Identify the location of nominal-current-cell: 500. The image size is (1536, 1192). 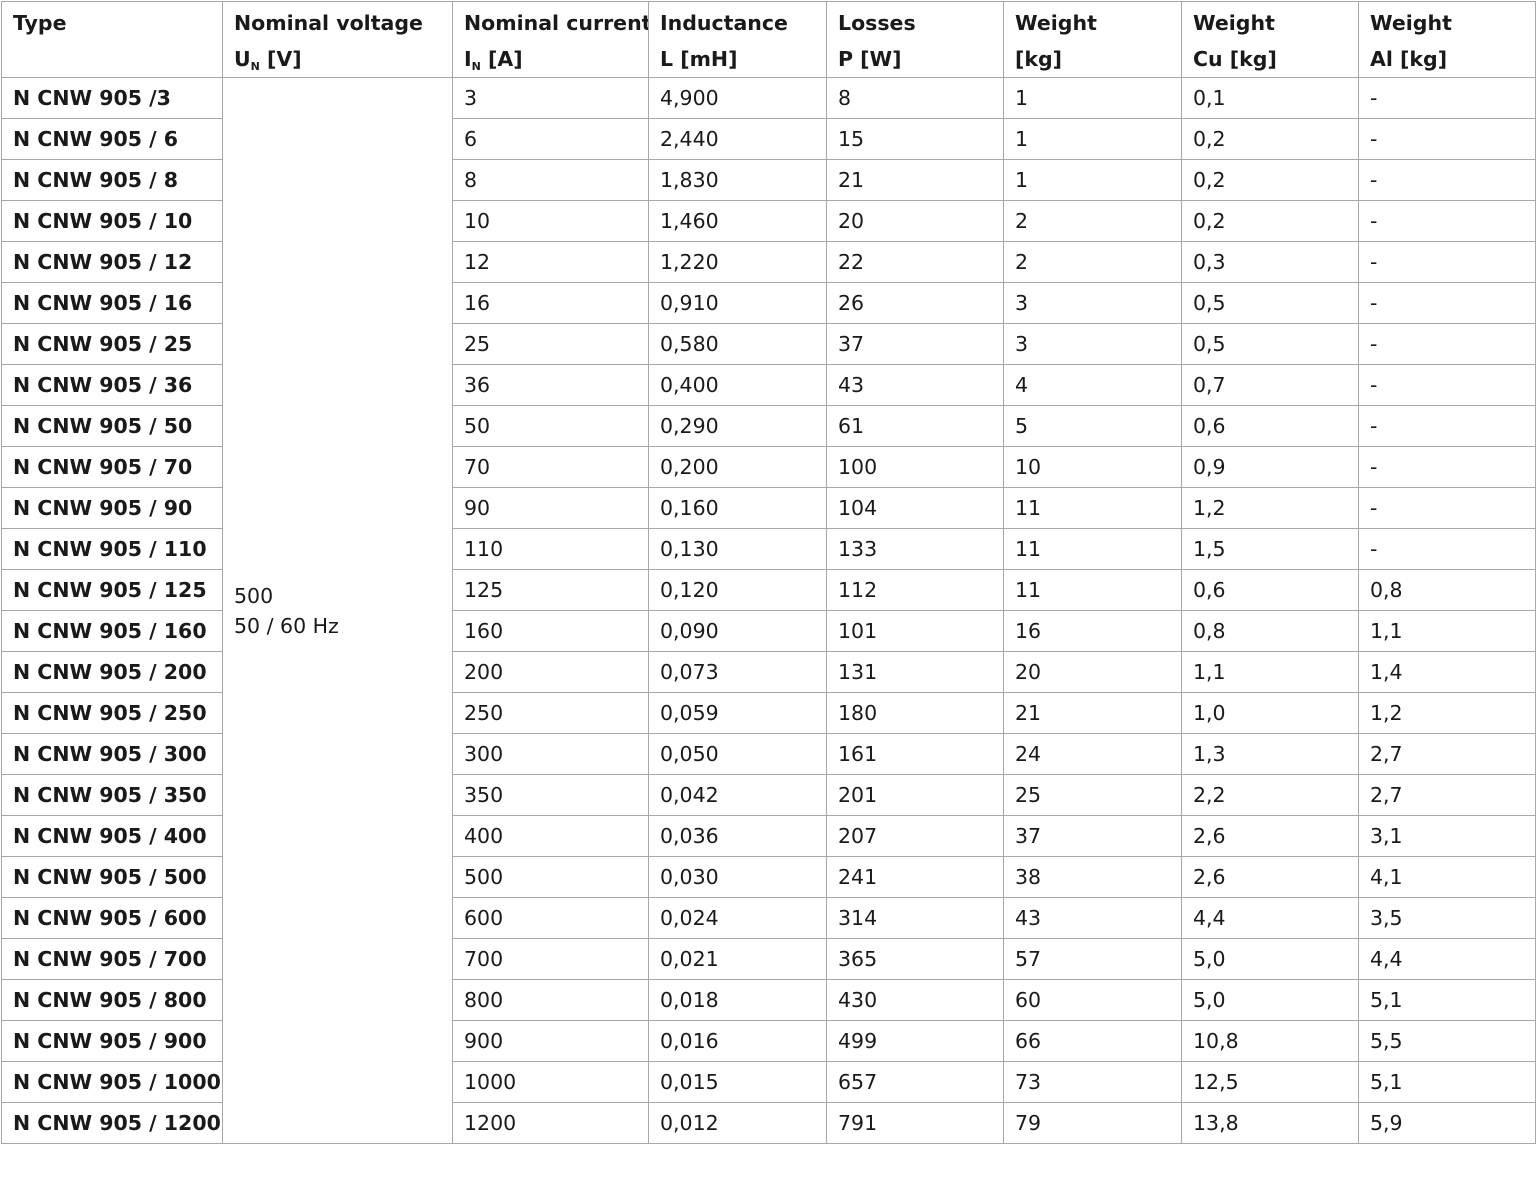
(550, 877).